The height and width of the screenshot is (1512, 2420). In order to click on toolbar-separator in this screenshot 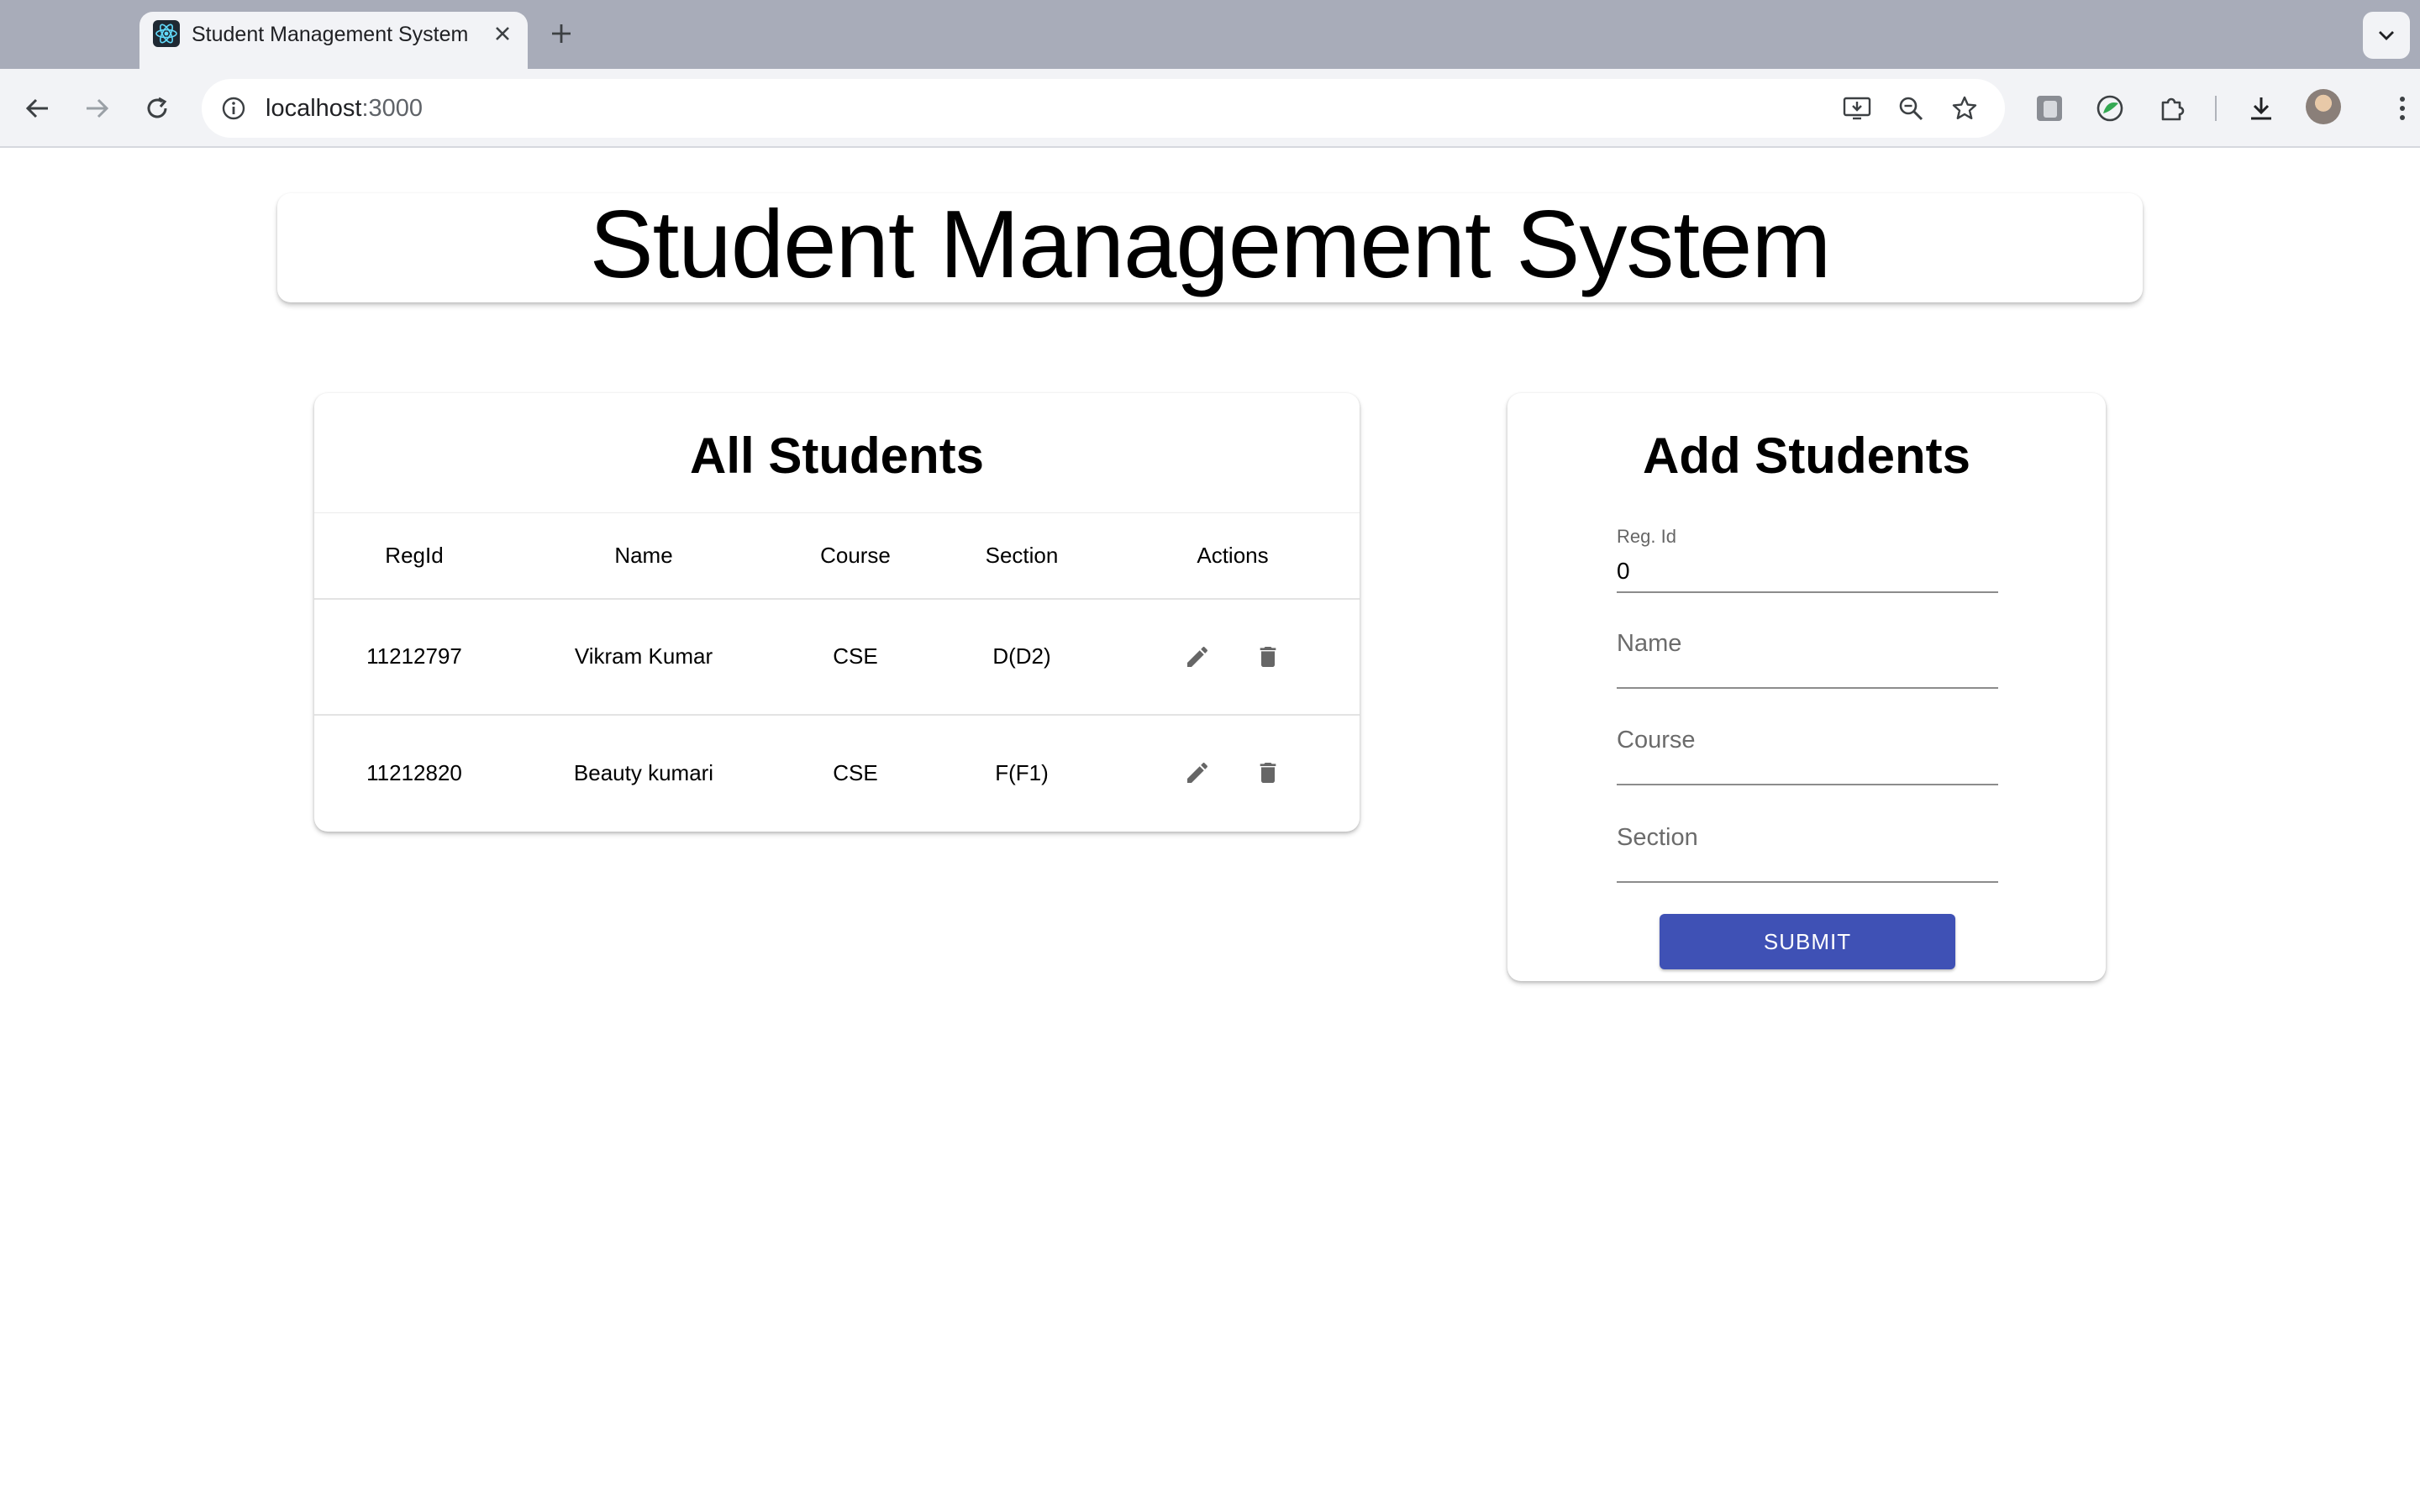, I will do `click(2216, 108)`.